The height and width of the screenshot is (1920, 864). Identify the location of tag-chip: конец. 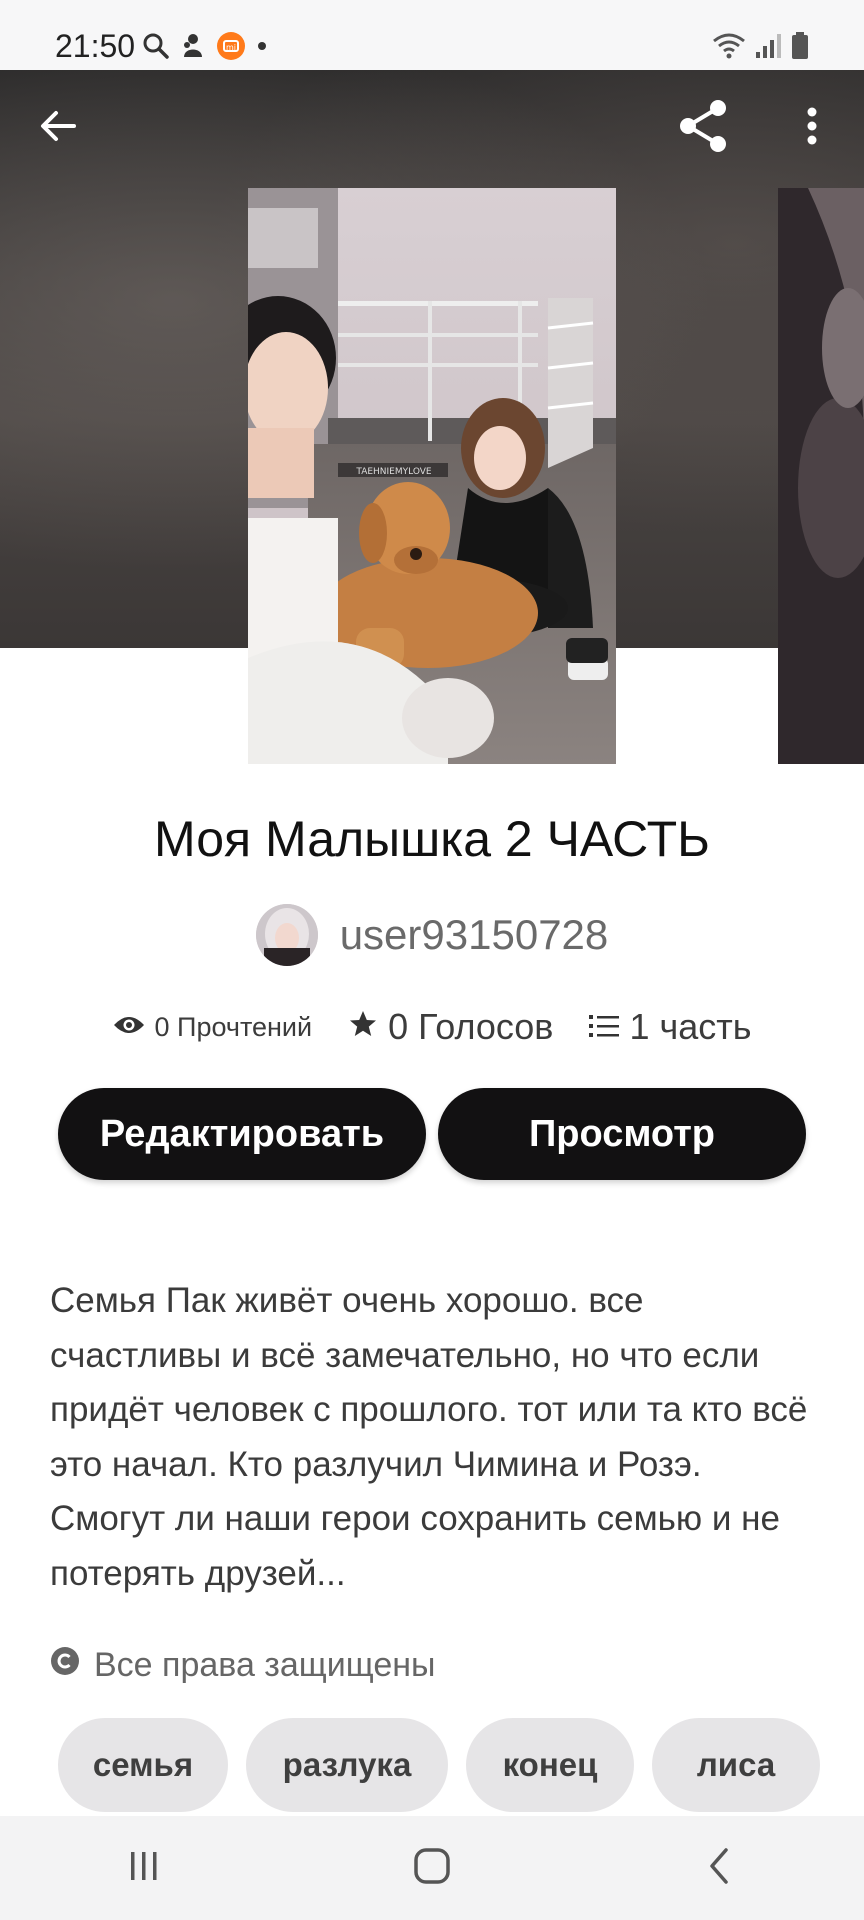
(550, 1765).